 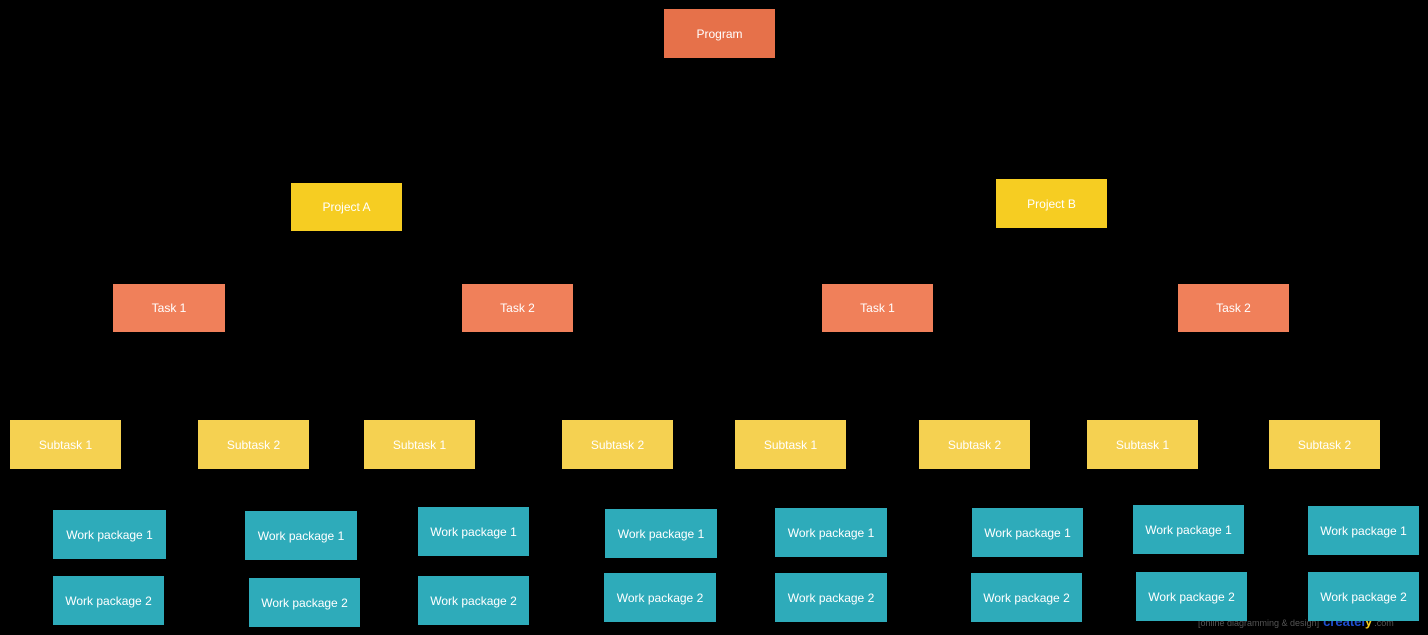 What do you see at coordinates (169, 308) in the screenshot?
I see `node-a-task-1: Task 1` at bounding box center [169, 308].